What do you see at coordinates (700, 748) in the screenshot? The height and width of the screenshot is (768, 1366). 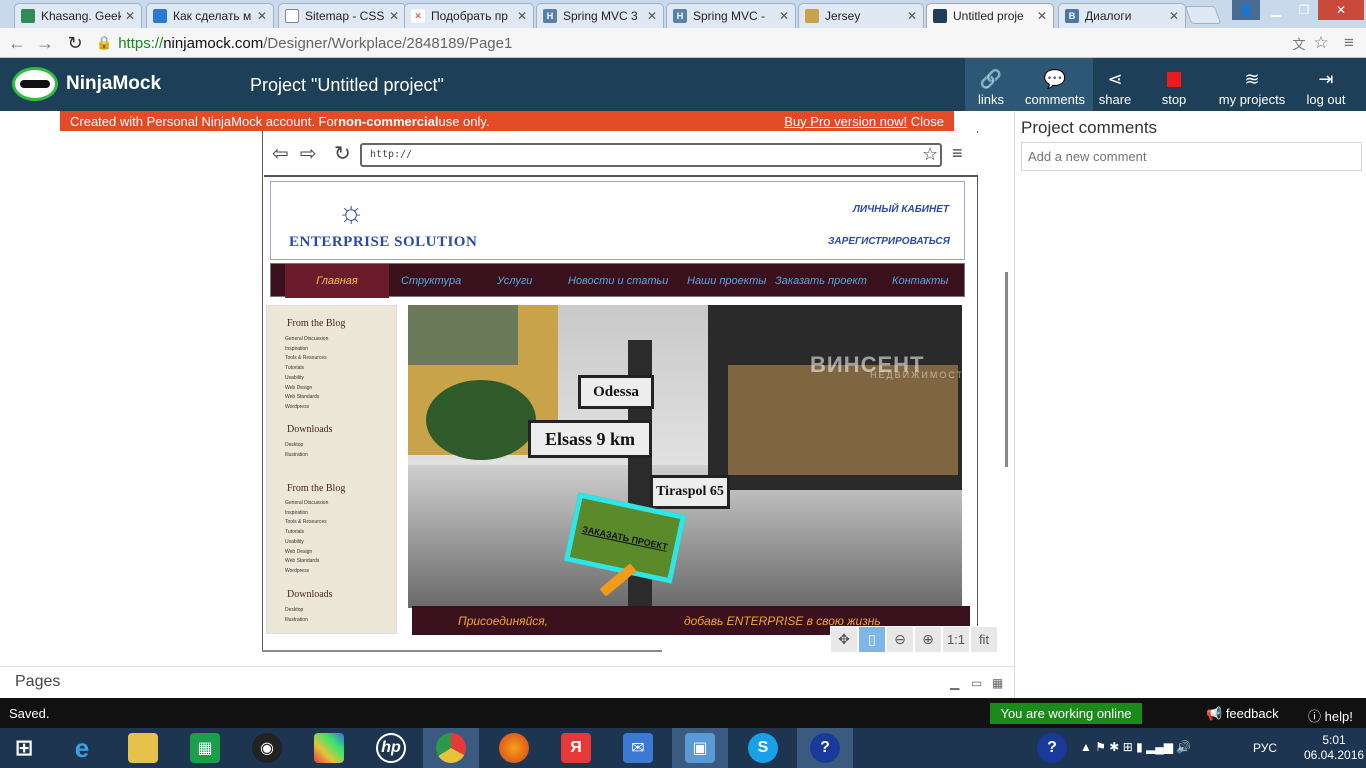 I see `taskbar-photos: ▣` at bounding box center [700, 748].